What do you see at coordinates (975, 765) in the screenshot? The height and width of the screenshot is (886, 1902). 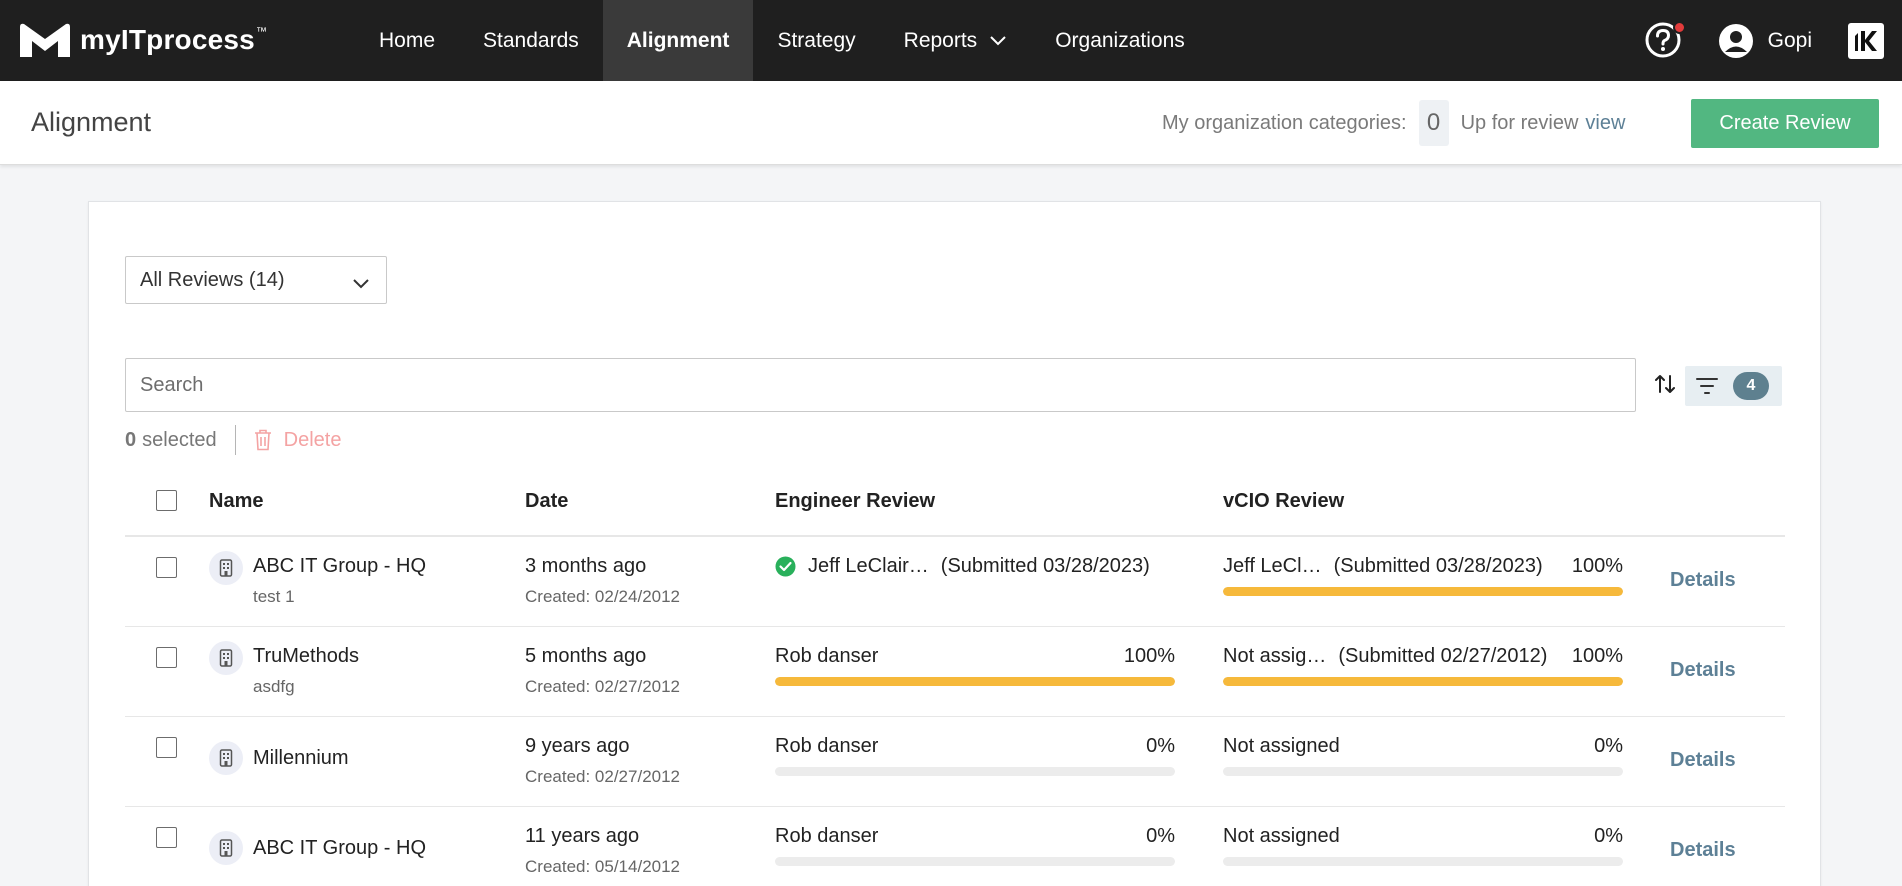 I see `engineer-review-cell: Rob danser 0%` at bounding box center [975, 765].